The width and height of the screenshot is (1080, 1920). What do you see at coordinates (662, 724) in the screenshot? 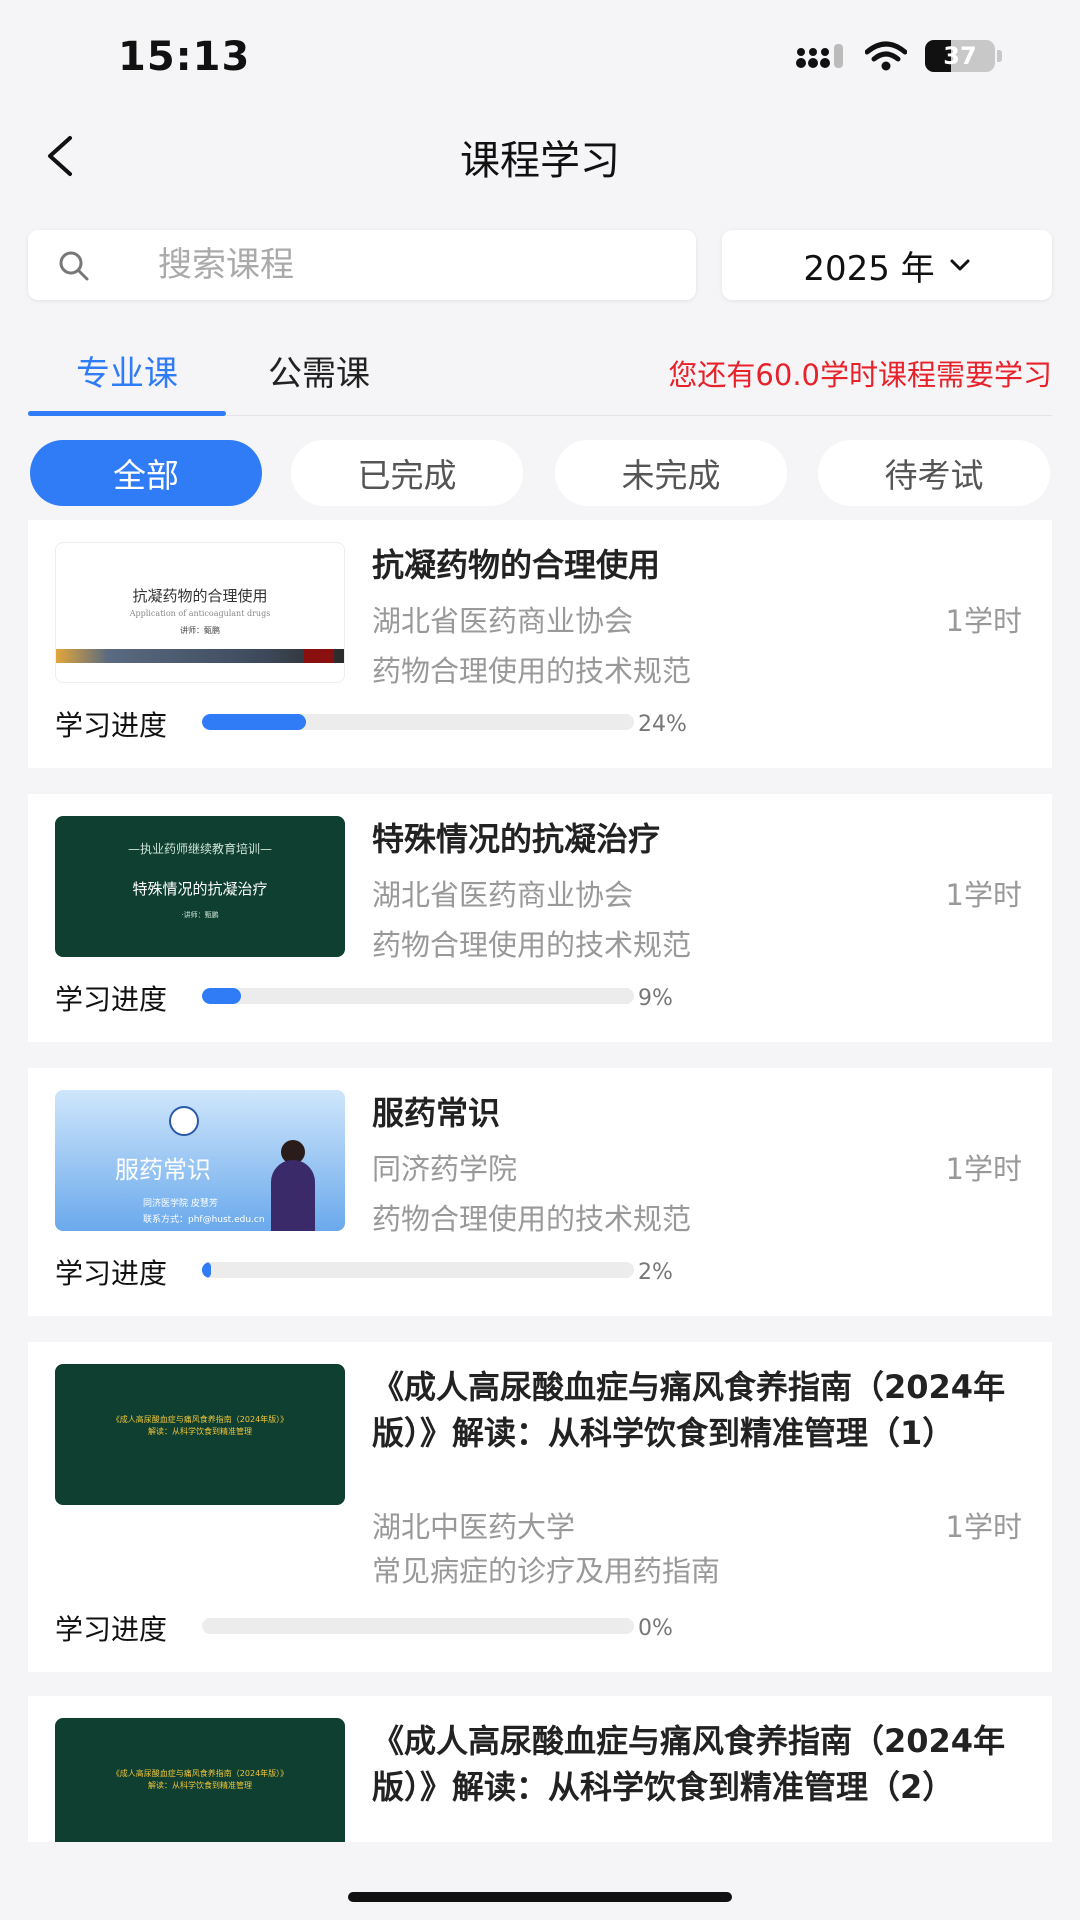
I see `progress-percent: 24%` at bounding box center [662, 724].